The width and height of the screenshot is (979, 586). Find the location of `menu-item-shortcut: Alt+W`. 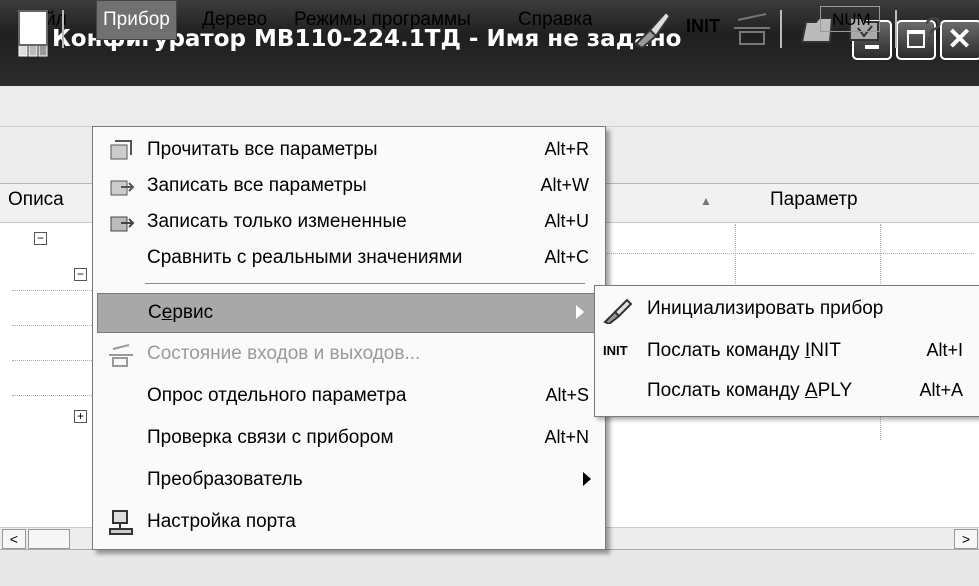

menu-item-shortcut: Alt+W is located at coordinates (564, 185).